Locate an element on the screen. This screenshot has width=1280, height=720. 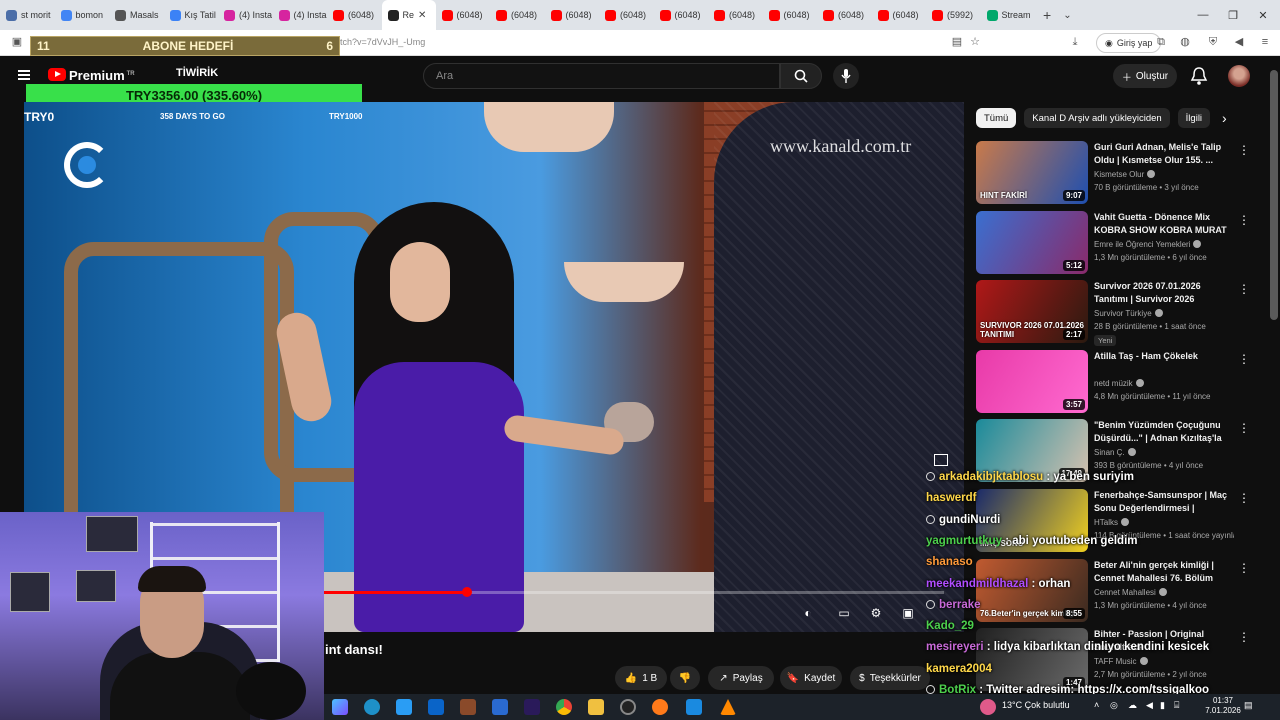
video-thumbnail: 76.Beter'in gerçek kimliği 8:55 is located at coordinates (1032, 590).